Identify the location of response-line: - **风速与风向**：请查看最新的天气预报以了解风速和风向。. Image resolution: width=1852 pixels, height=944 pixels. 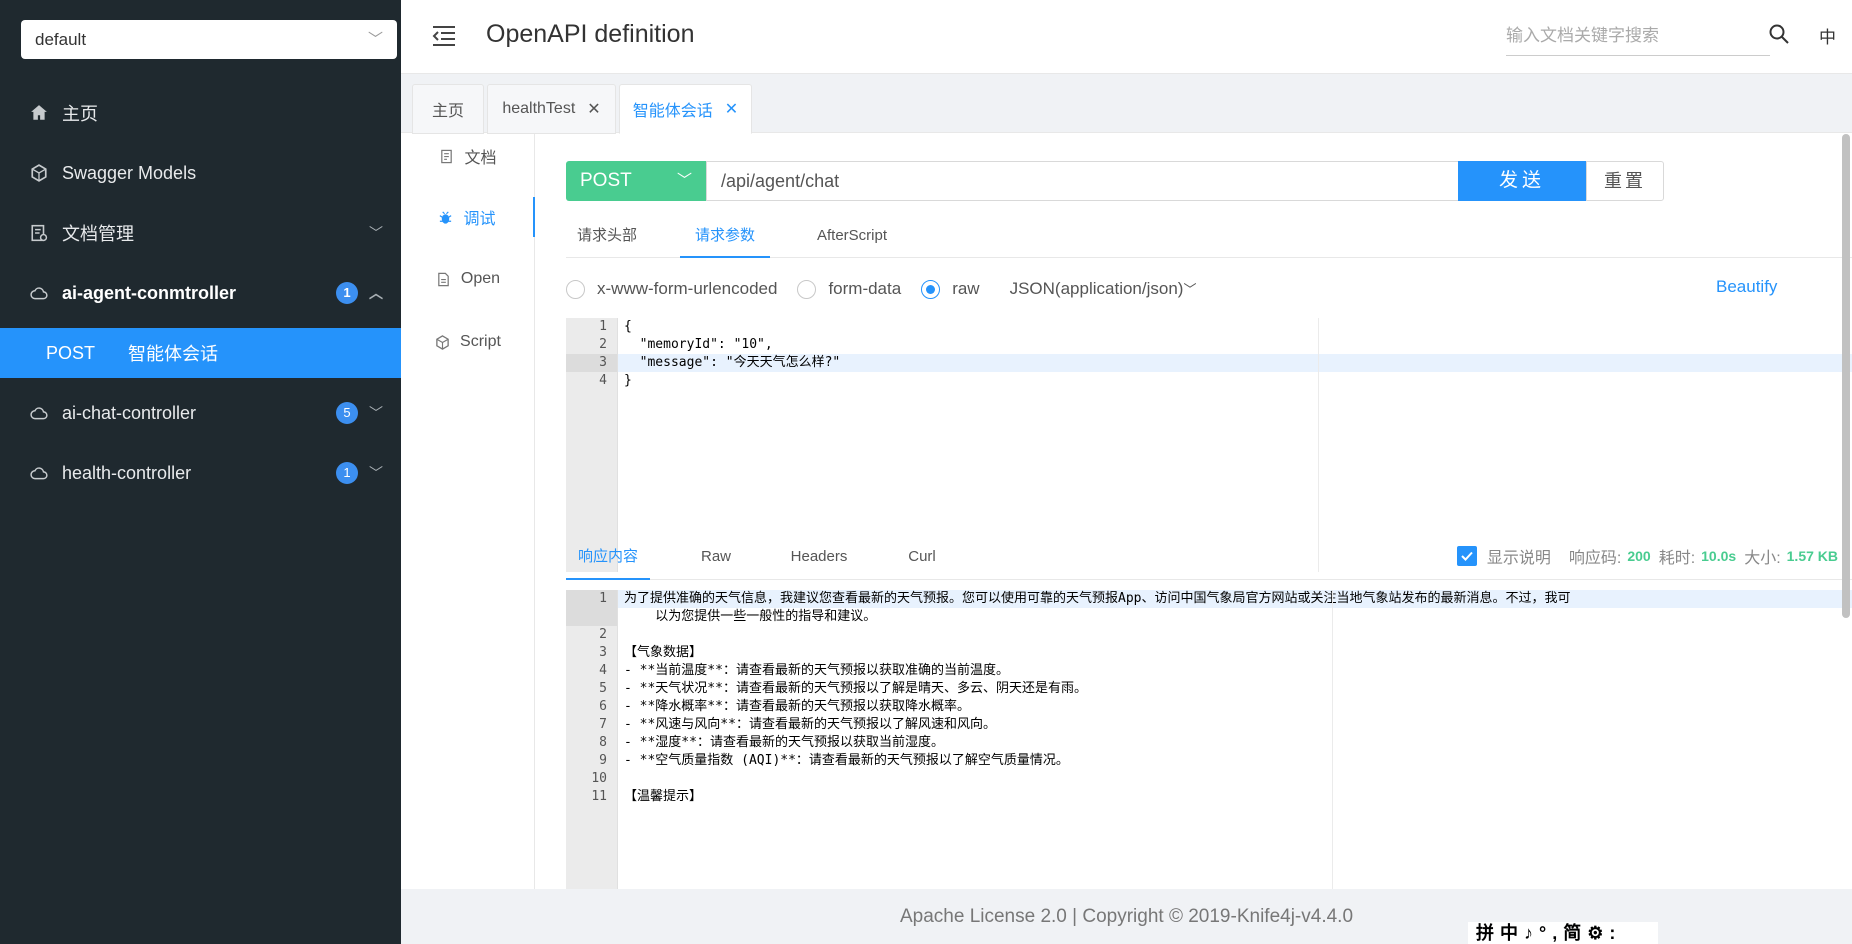
(810, 724).